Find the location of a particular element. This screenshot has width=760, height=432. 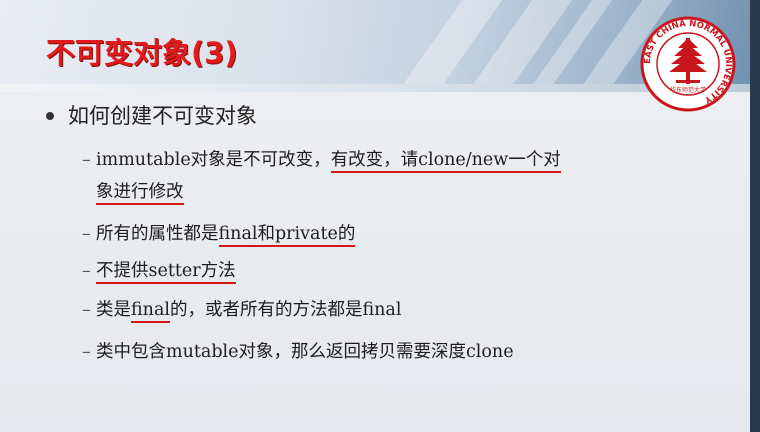

underlined-text: 象进行修改 is located at coordinates (140, 193).